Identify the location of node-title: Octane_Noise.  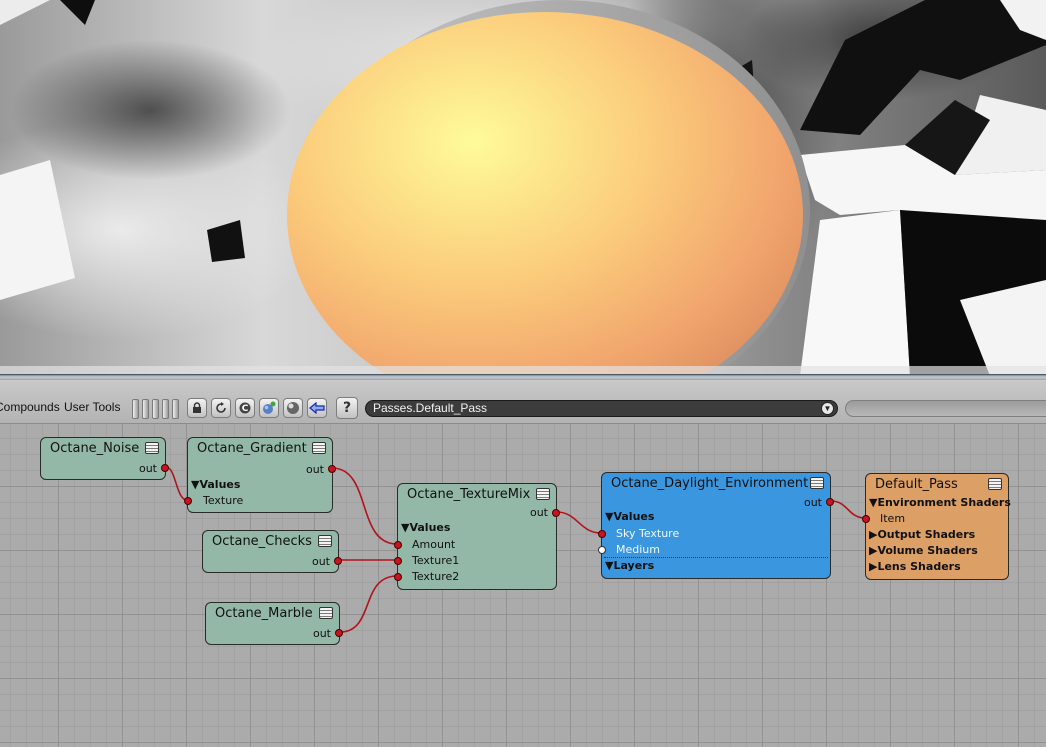
(95, 448).